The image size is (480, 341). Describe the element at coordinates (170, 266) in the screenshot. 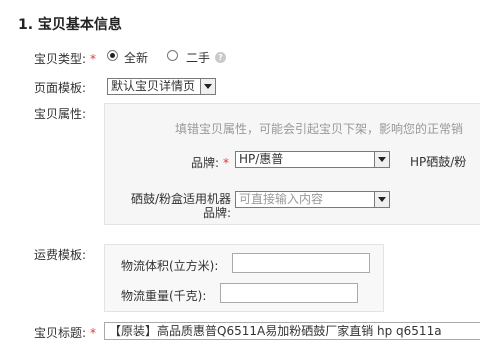

I see `volume-label: 物流体积(立方米):` at that location.